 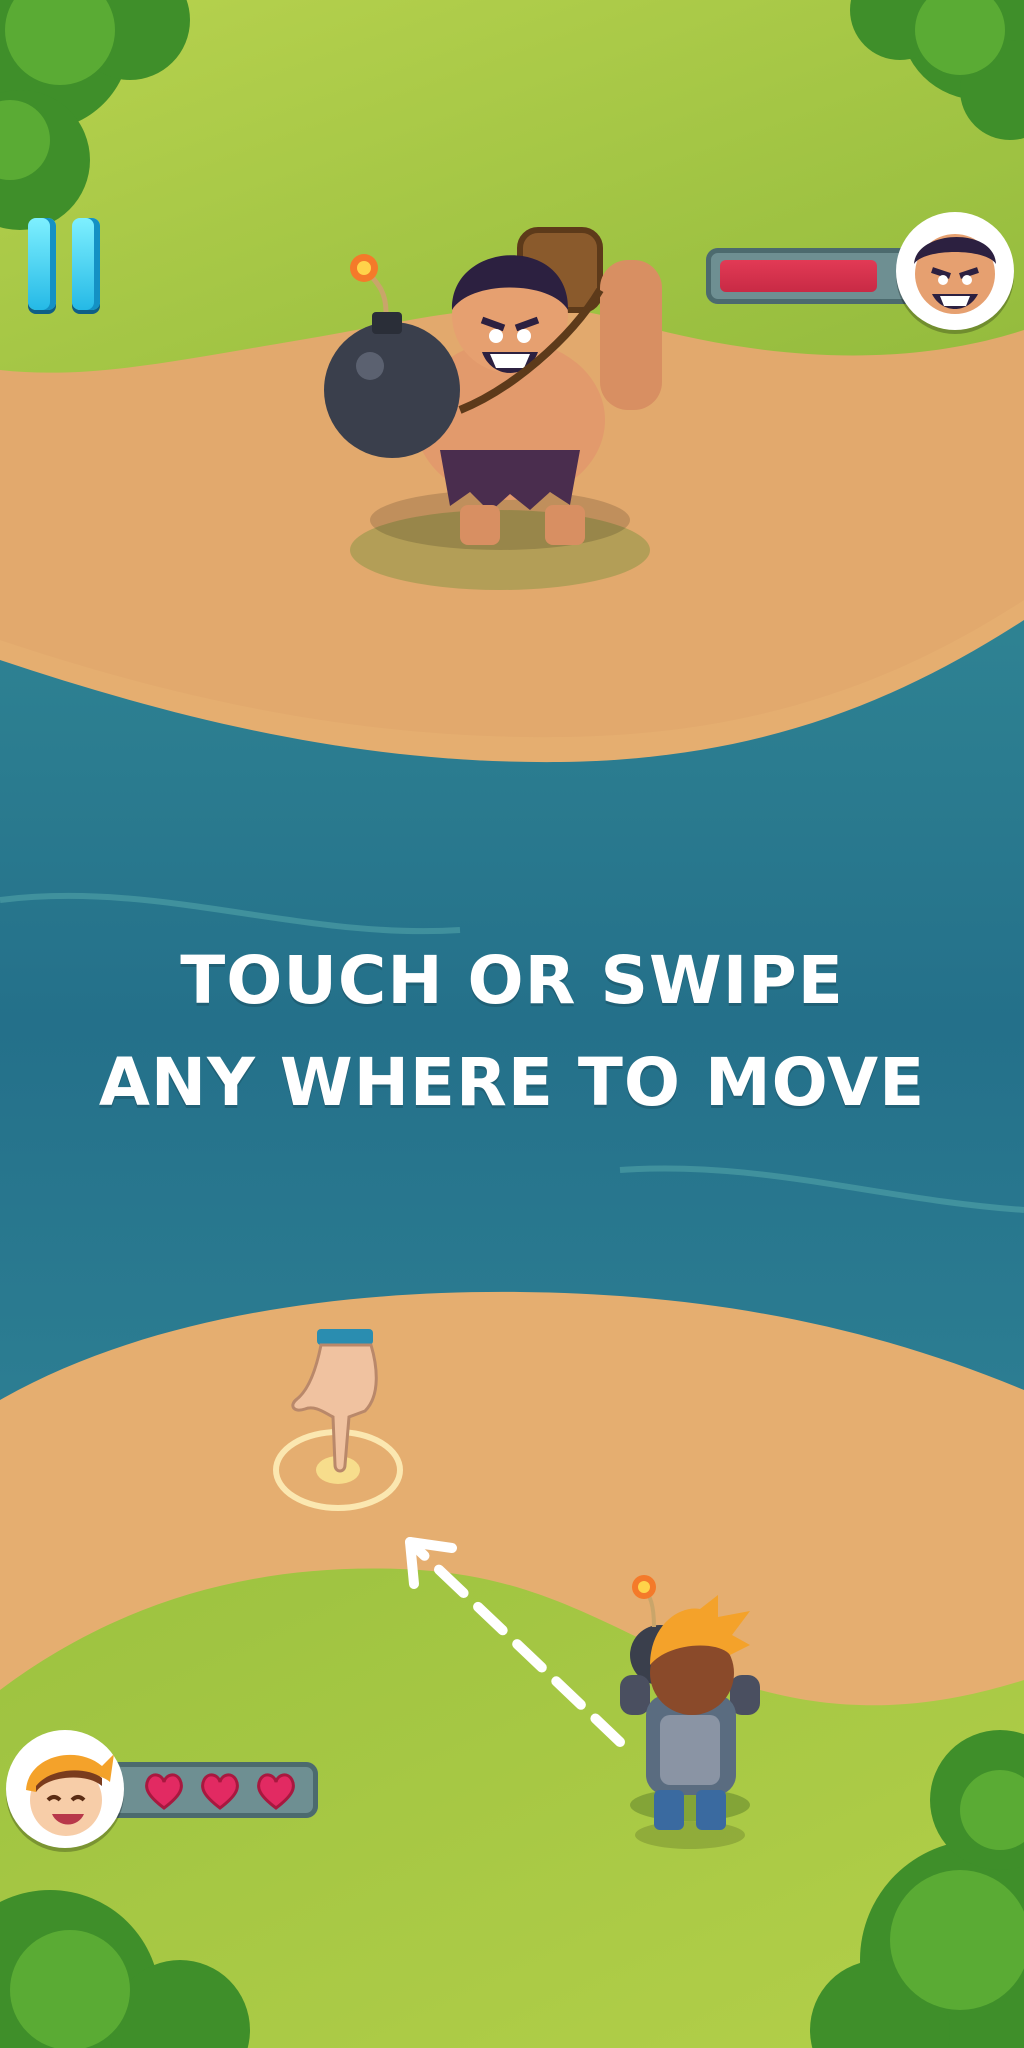 What do you see at coordinates (86, 264) in the screenshot?
I see `pause-icon-bar` at bounding box center [86, 264].